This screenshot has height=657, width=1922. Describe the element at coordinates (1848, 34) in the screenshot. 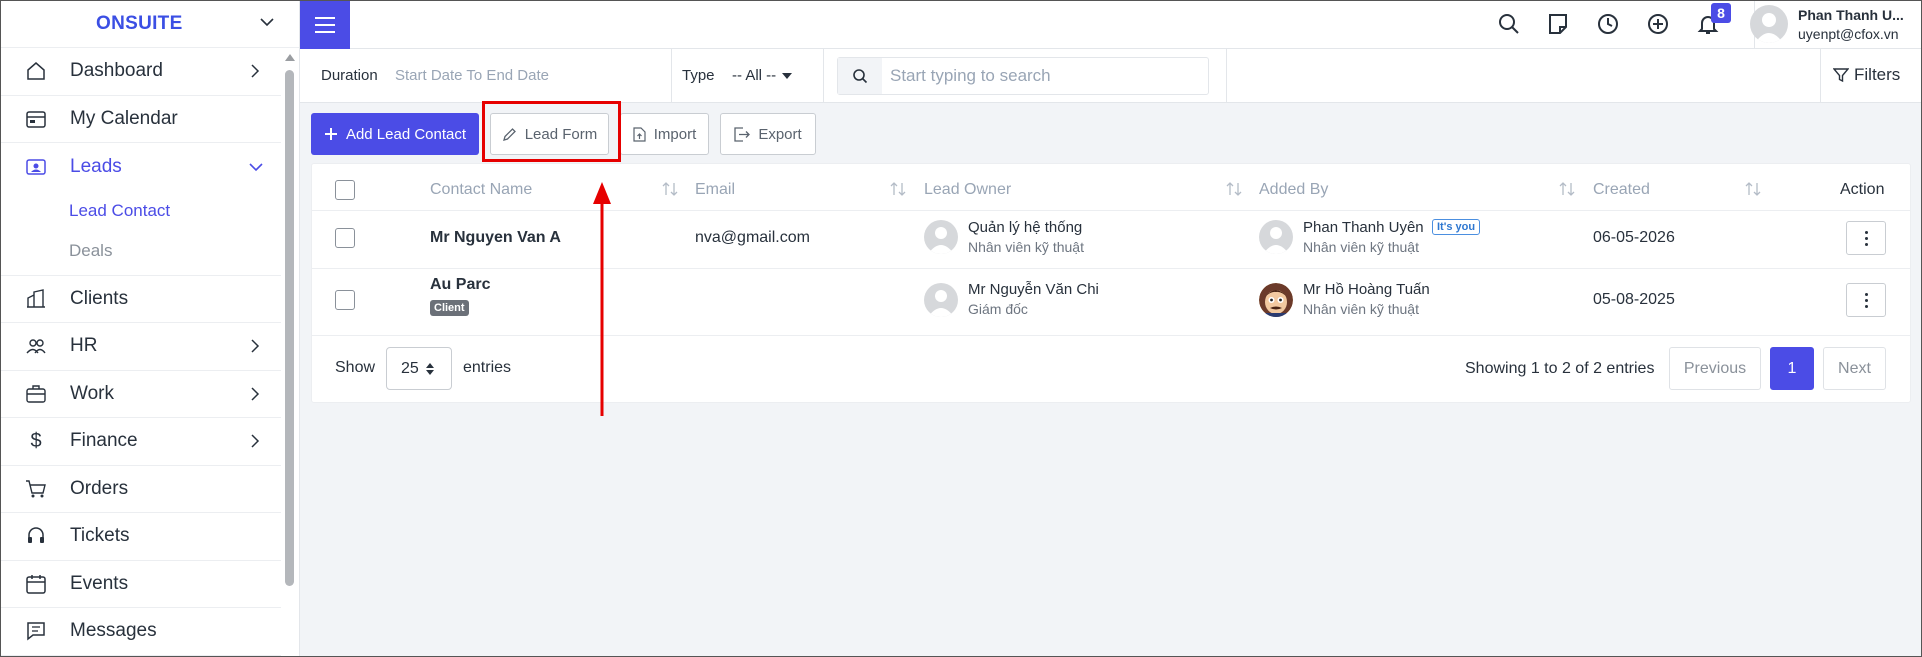

I see `user-email: uyenpt@cfox.vn` at that location.